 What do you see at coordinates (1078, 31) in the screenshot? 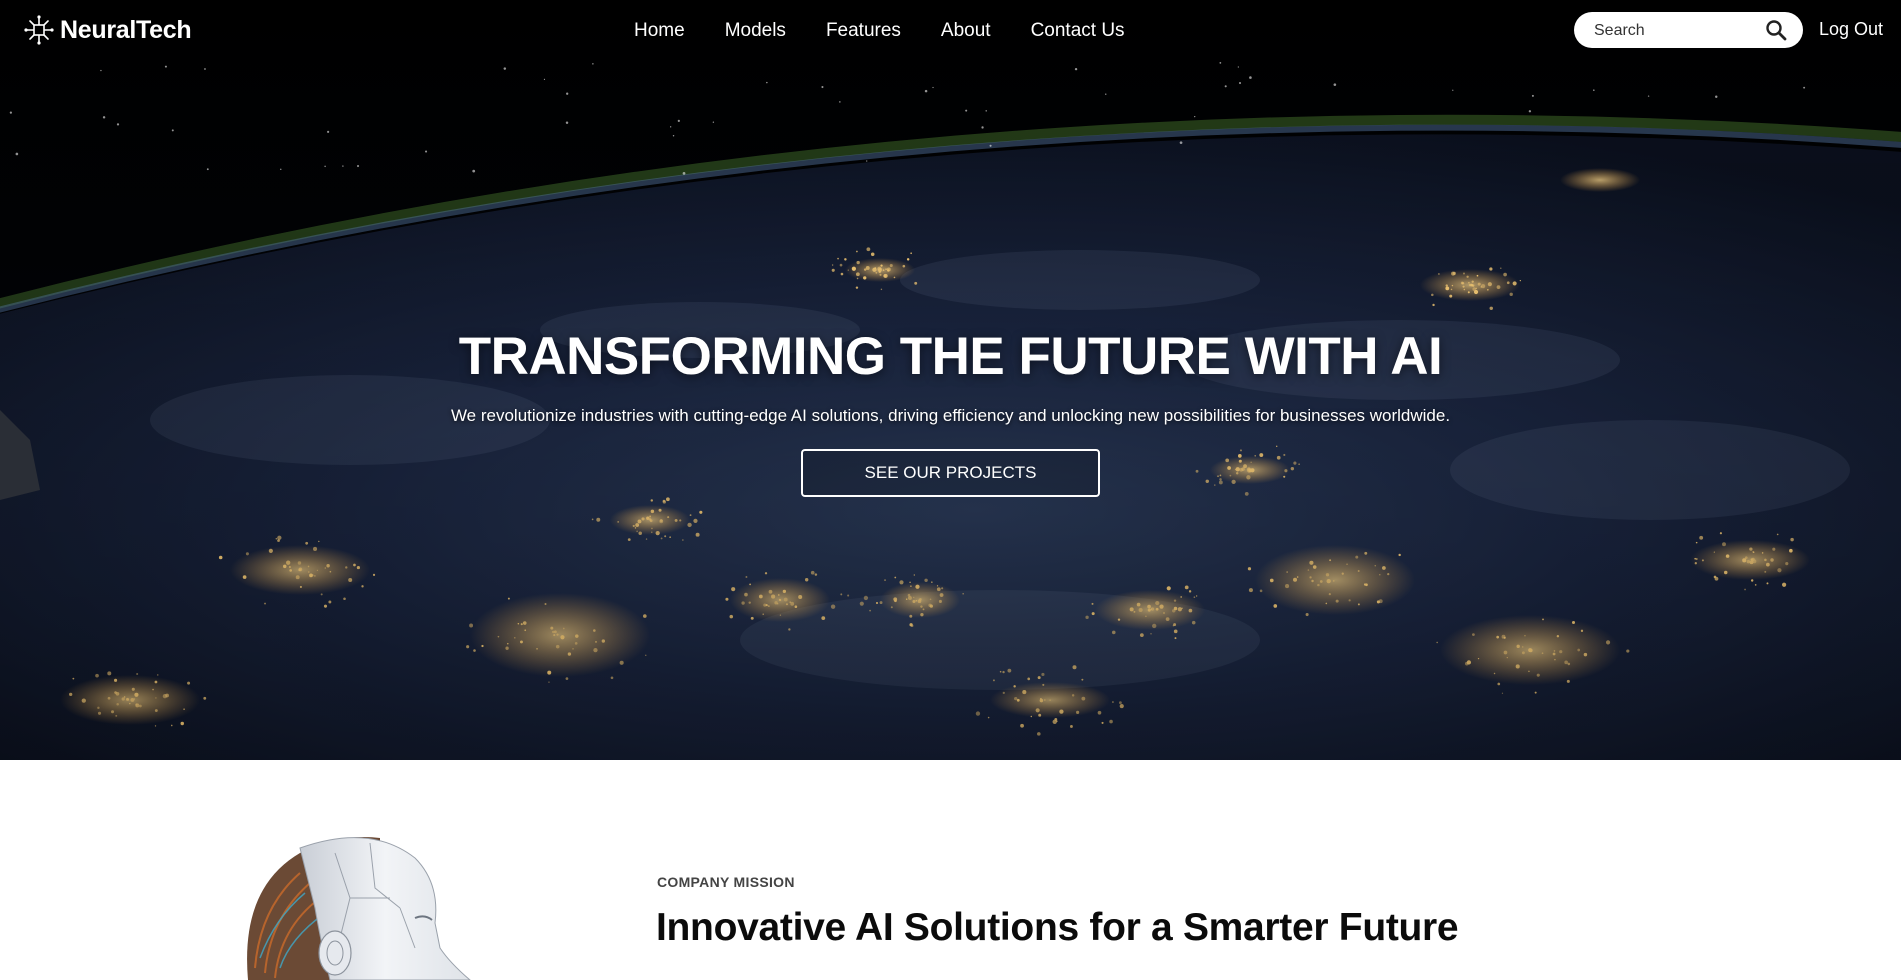
I see `nav-link-contact-us: Contact Us` at bounding box center [1078, 31].